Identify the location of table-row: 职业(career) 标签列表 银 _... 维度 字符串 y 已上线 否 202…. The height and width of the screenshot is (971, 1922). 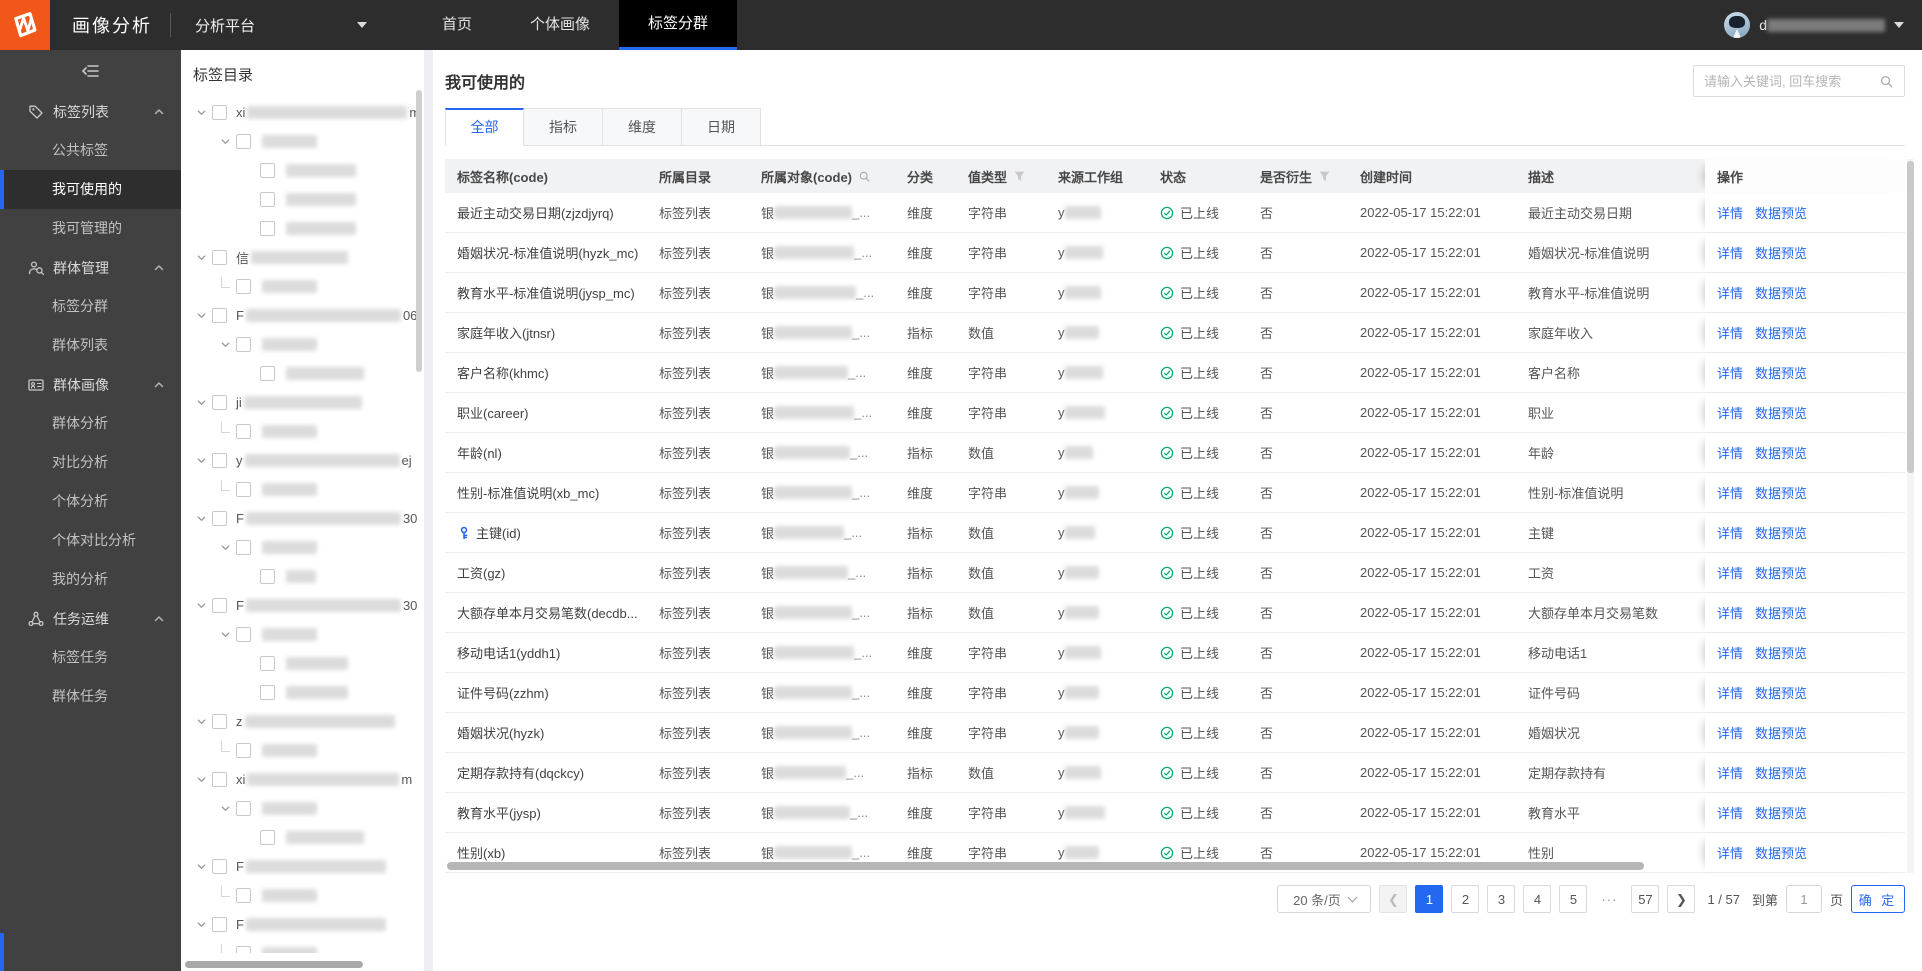
(1175, 413).